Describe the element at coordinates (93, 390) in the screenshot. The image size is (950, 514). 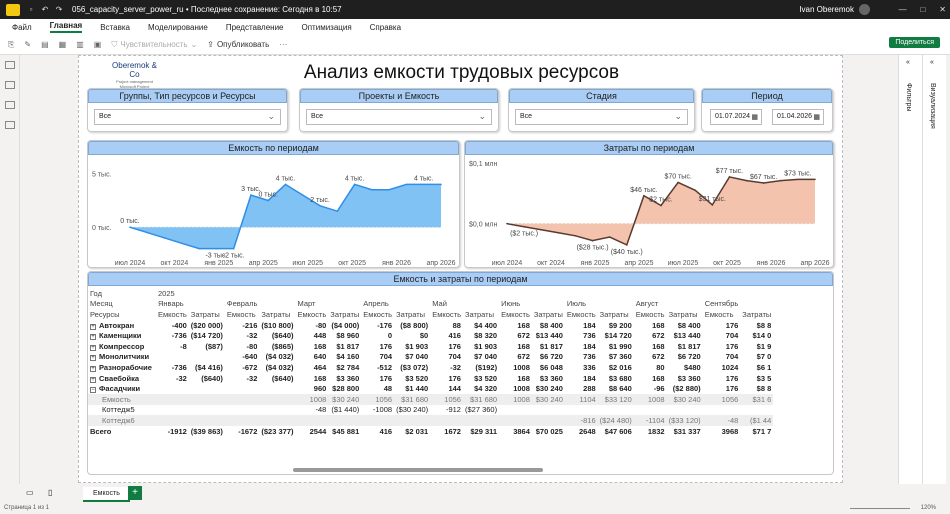
I see `collapse-icon: −` at that location.